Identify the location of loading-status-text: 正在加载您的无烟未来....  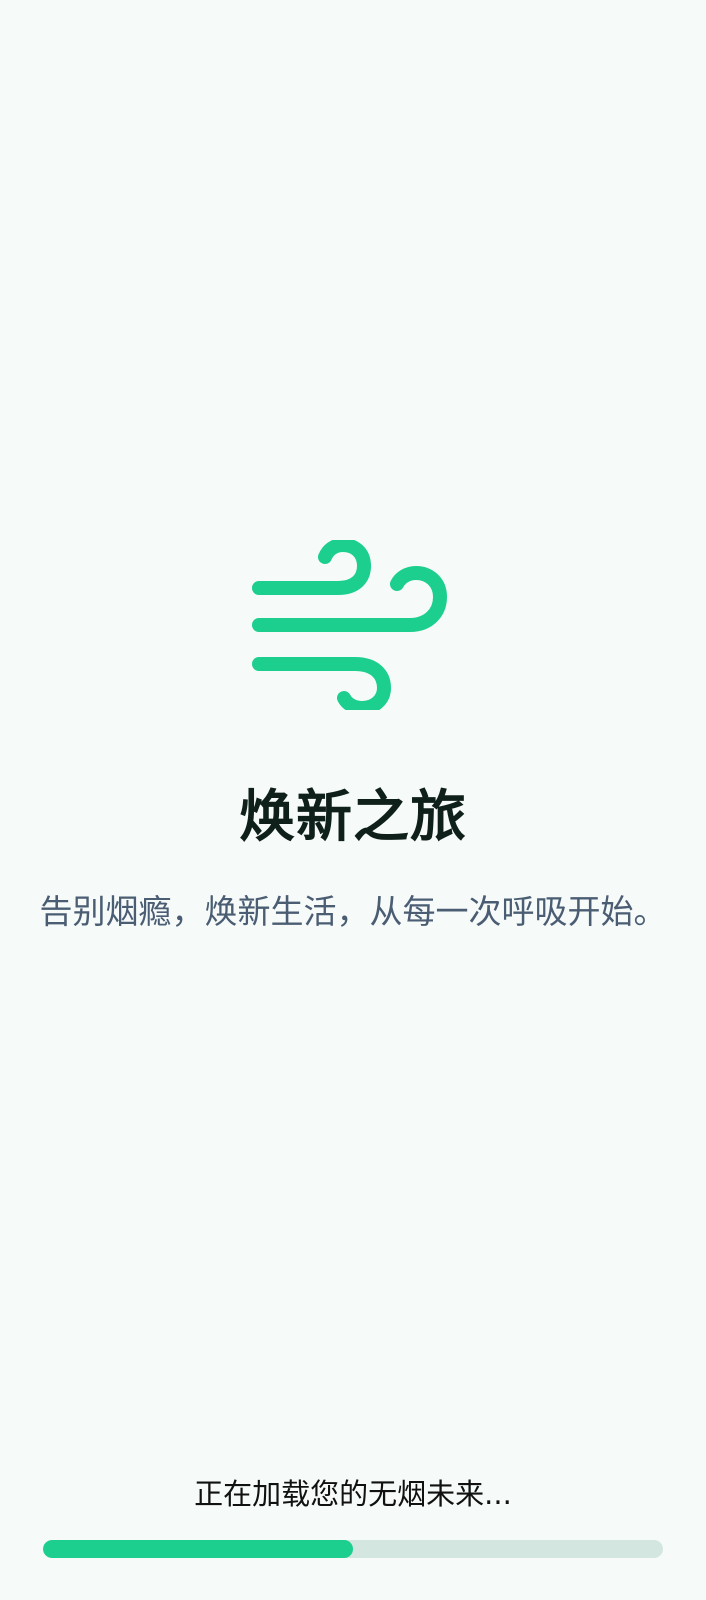
(353, 1494).